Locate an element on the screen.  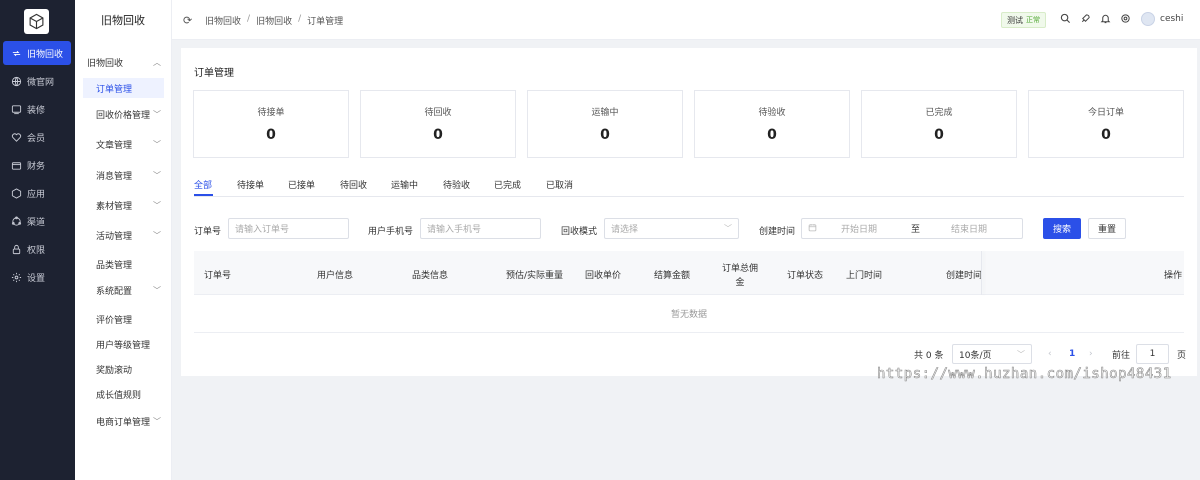
search-icon is located at coordinates (1065, 20).